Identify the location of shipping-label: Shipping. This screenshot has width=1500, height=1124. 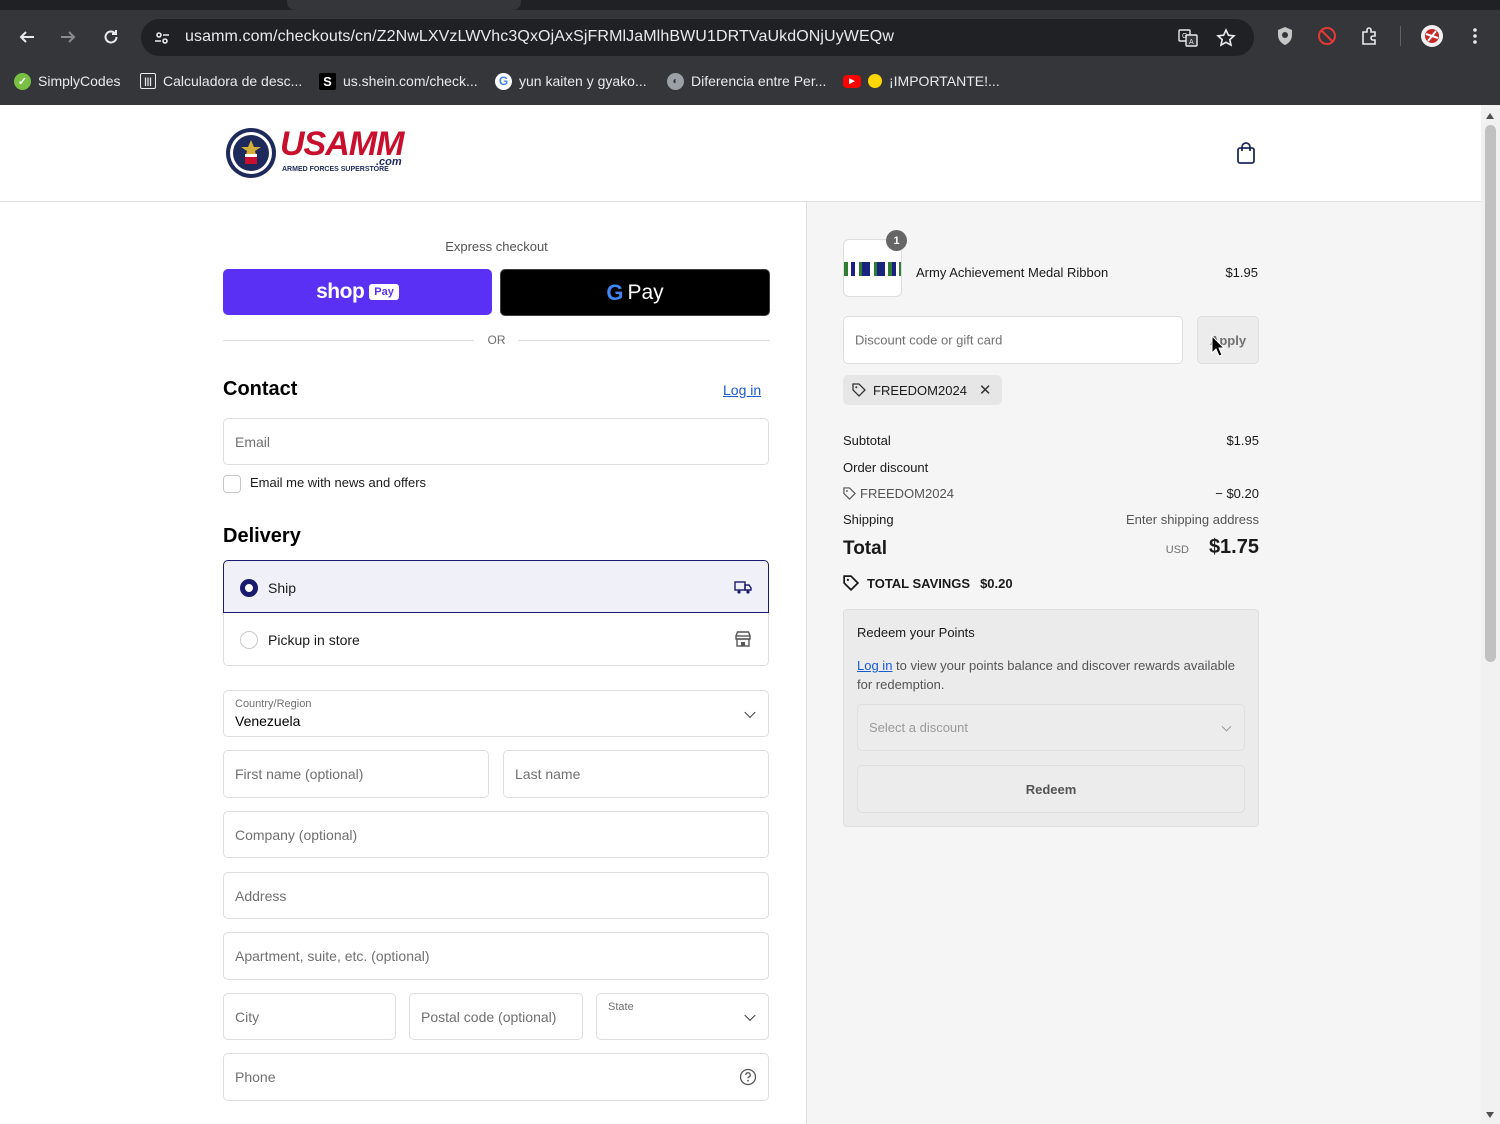
(868, 519).